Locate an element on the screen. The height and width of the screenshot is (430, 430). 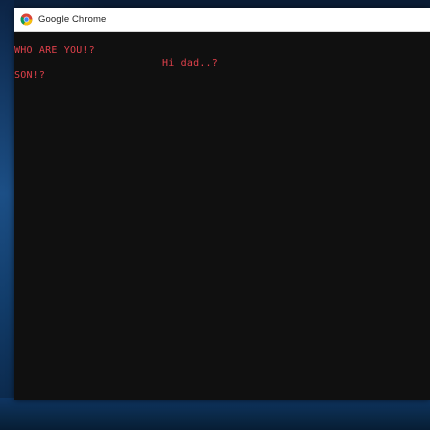
window-title: Google Chrome is located at coordinates (72, 19).